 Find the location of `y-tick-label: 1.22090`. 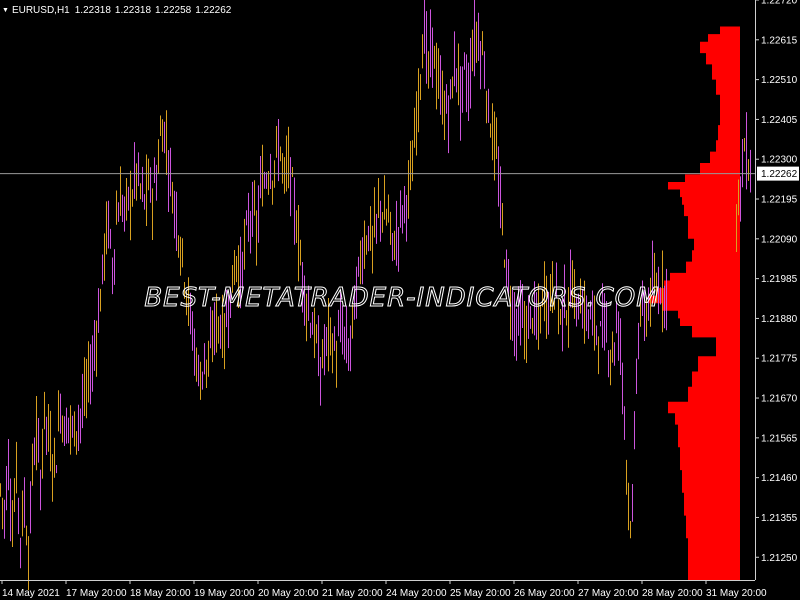

y-tick-label: 1.22090 is located at coordinates (779, 239).